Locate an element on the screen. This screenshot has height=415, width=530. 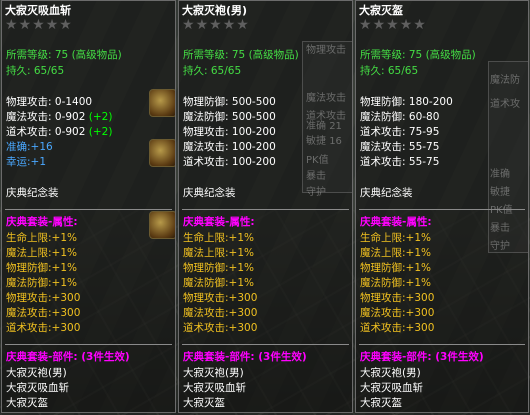
stat-line: 物理防御: 500-500 is located at coordinates (229, 102).